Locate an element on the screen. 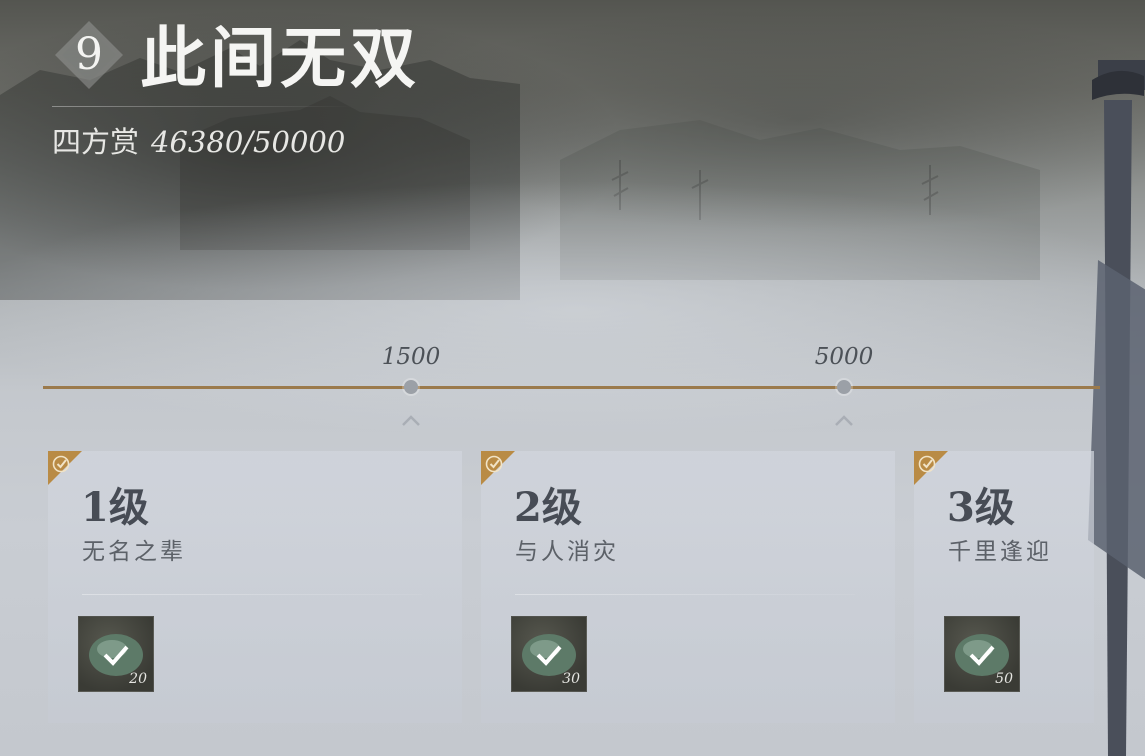 Image resolution: width=1145 pixels, height=756 pixels. page-title: 此间无双 is located at coordinates (280, 58).